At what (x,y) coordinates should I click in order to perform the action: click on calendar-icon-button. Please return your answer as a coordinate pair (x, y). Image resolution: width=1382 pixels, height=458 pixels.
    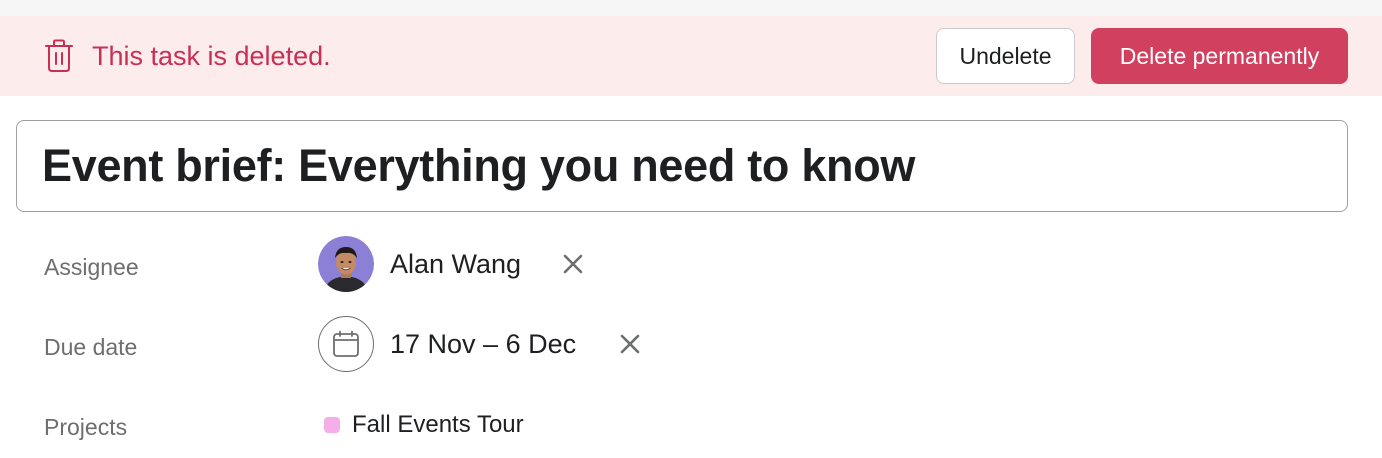
    Looking at the image, I should click on (346, 344).